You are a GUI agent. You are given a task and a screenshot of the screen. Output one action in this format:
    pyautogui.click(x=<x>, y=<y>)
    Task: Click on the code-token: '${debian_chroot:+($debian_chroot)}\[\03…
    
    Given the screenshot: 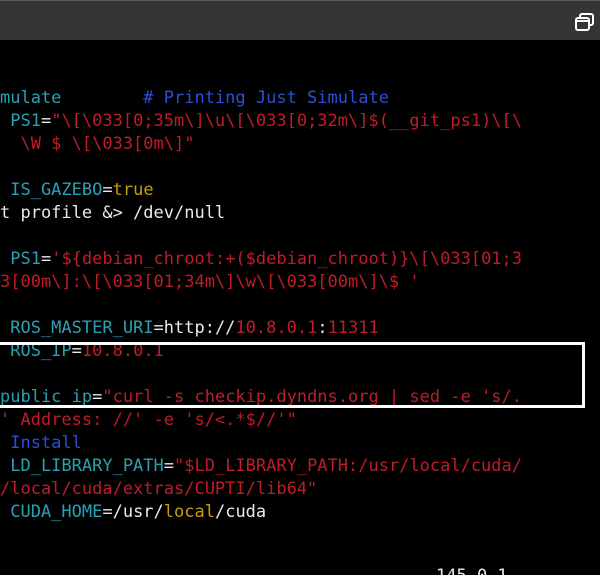 What is the action you would take?
    pyautogui.click(x=287, y=259)
    